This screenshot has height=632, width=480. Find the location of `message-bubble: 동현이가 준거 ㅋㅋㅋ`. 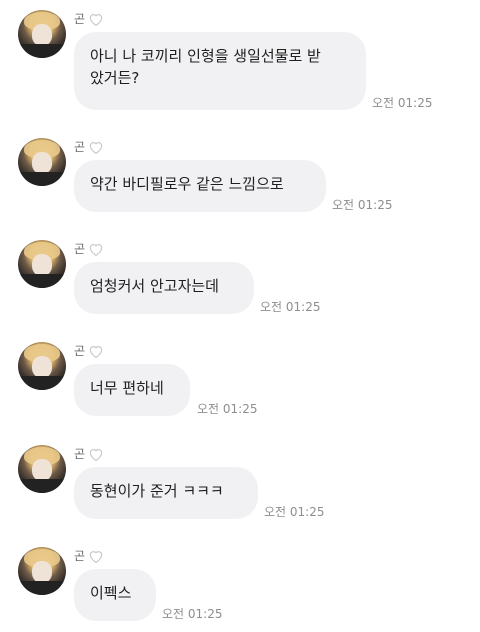

message-bubble: 동현이가 준거 ㅋㅋㅋ is located at coordinates (166, 493).